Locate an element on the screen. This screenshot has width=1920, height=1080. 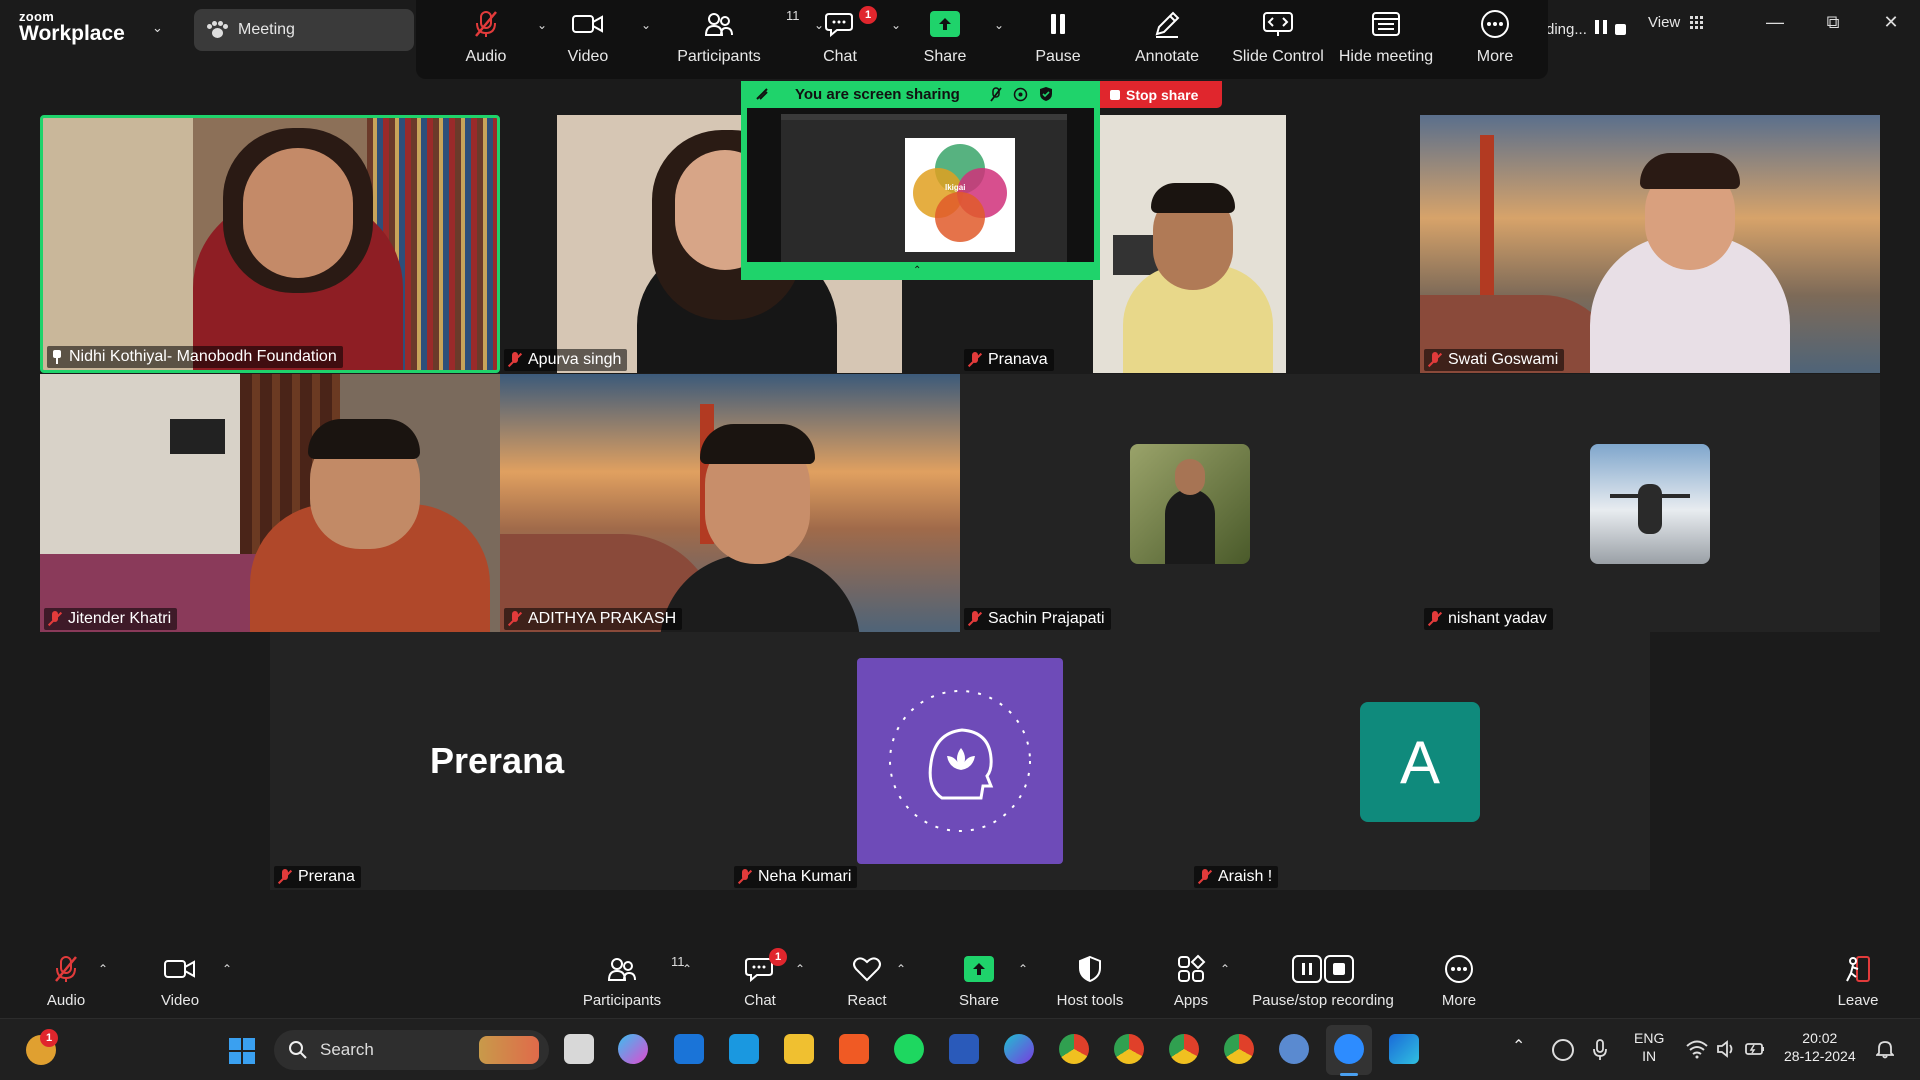
share-icon is located at coordinates (945, 24).